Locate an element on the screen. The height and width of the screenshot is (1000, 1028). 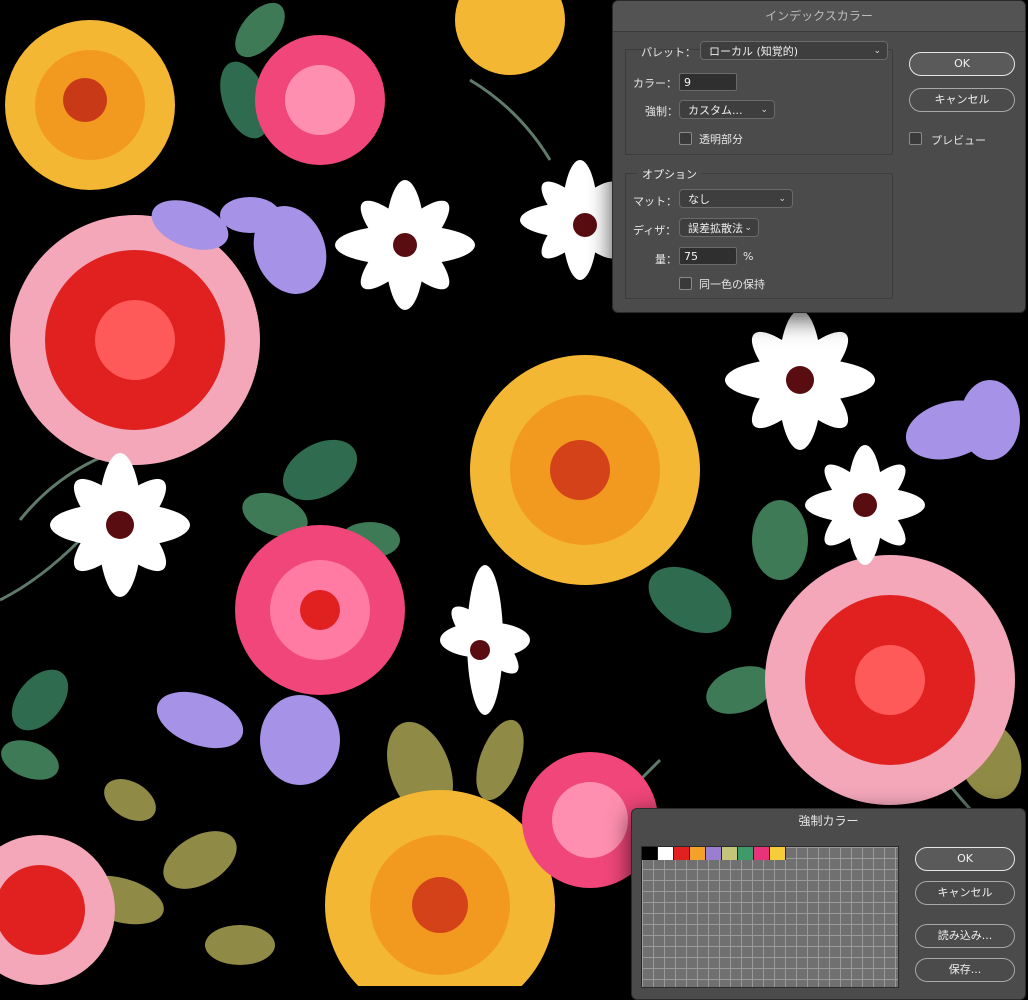
dialog-title: 強制カラー is located at coordinates (828, 821).